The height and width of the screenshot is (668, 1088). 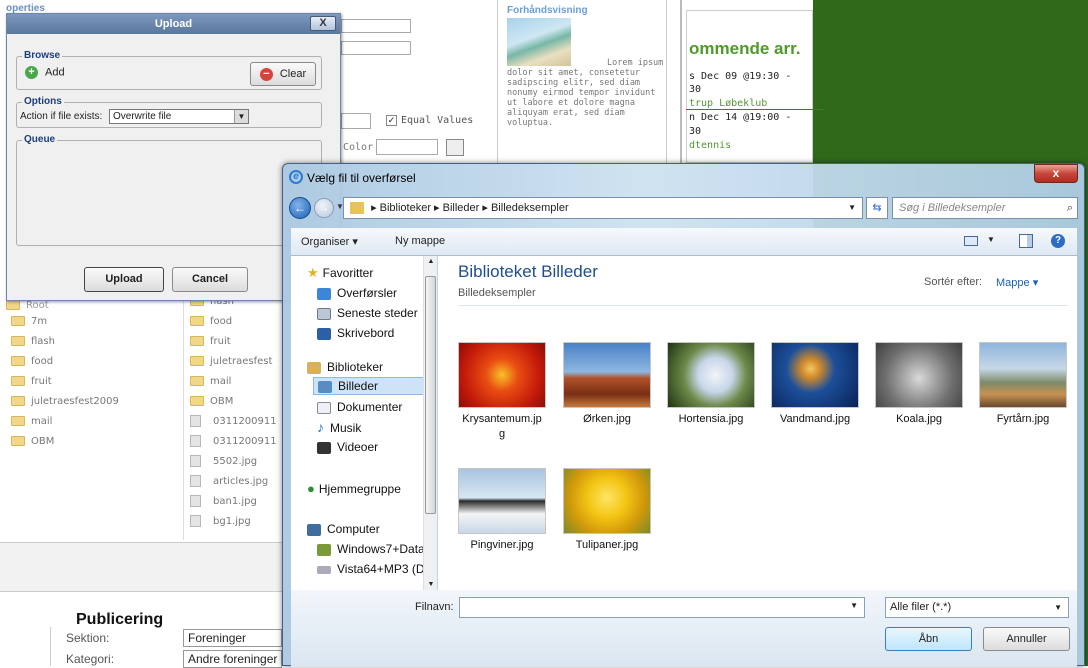 I want to click on left-folder: juletraesfest2009, so click(x=65, y=402).